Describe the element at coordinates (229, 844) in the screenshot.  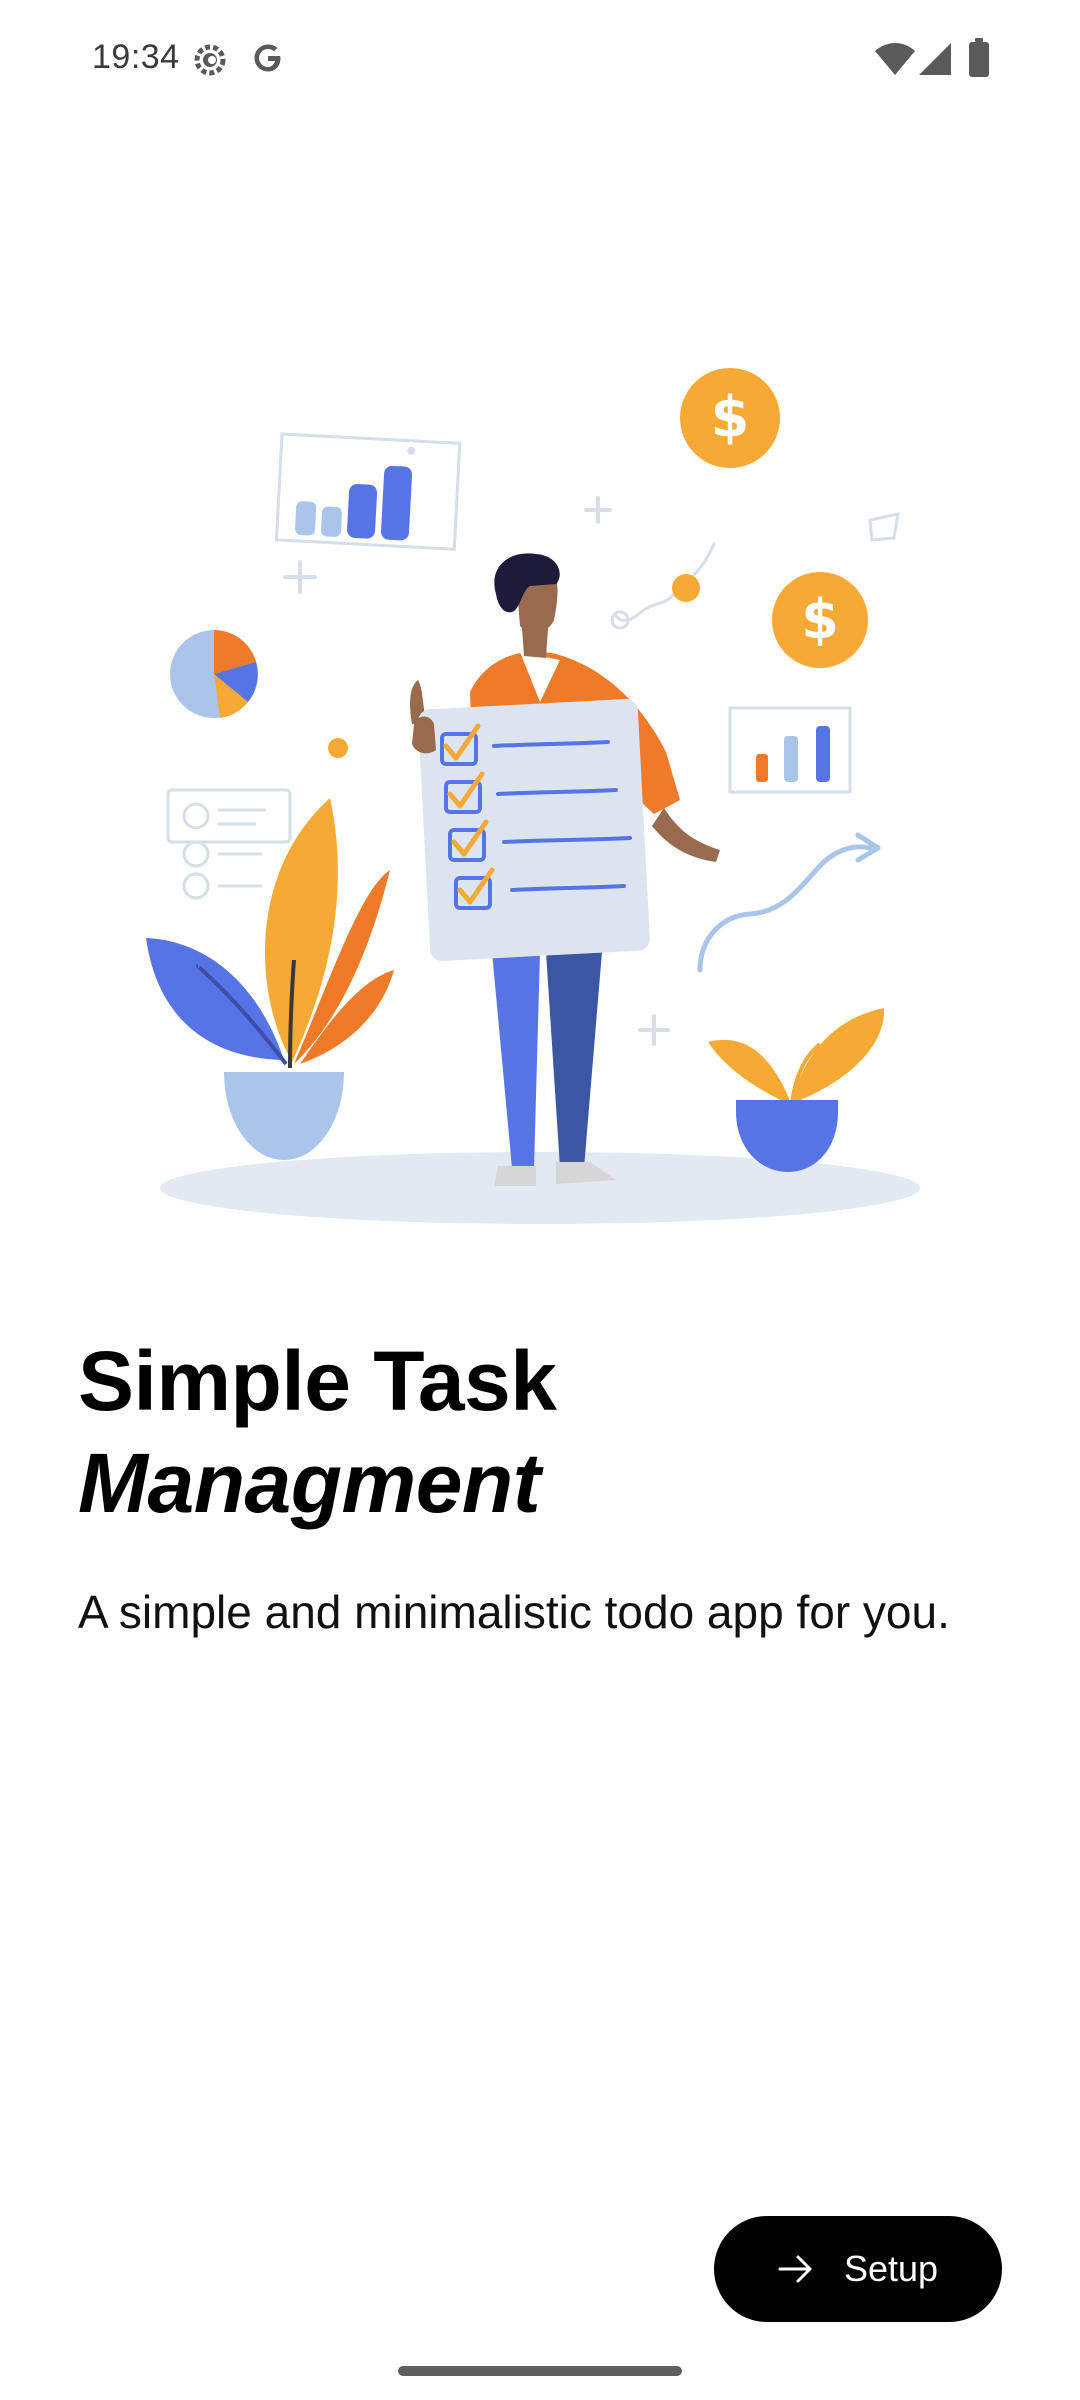
I see `list-card` at that location.